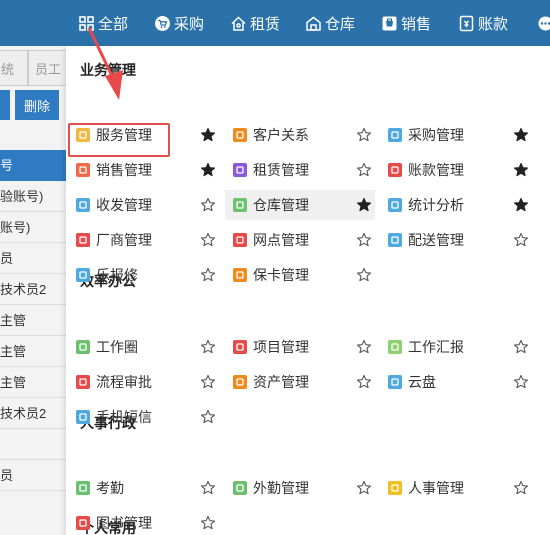 Image resolution: width=550 pixels, height=535 pixels. I want to click on approval-icon, so click(83, 382).